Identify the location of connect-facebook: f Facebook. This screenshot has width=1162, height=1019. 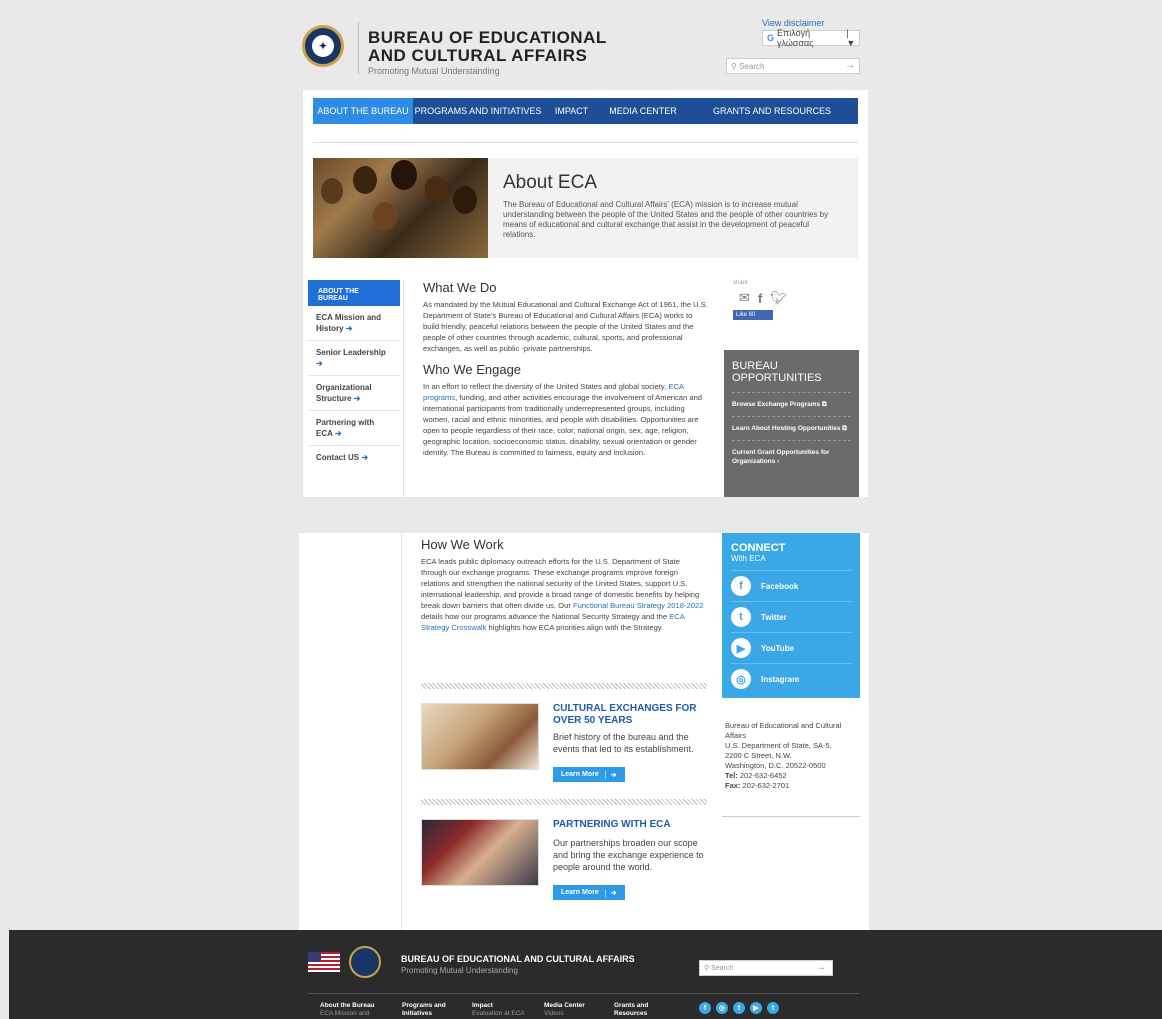
(791, 585).